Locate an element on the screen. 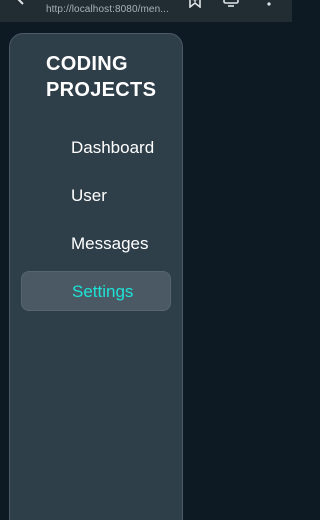  sidebar-item-label: Messages is located at coordinates (110, 243).